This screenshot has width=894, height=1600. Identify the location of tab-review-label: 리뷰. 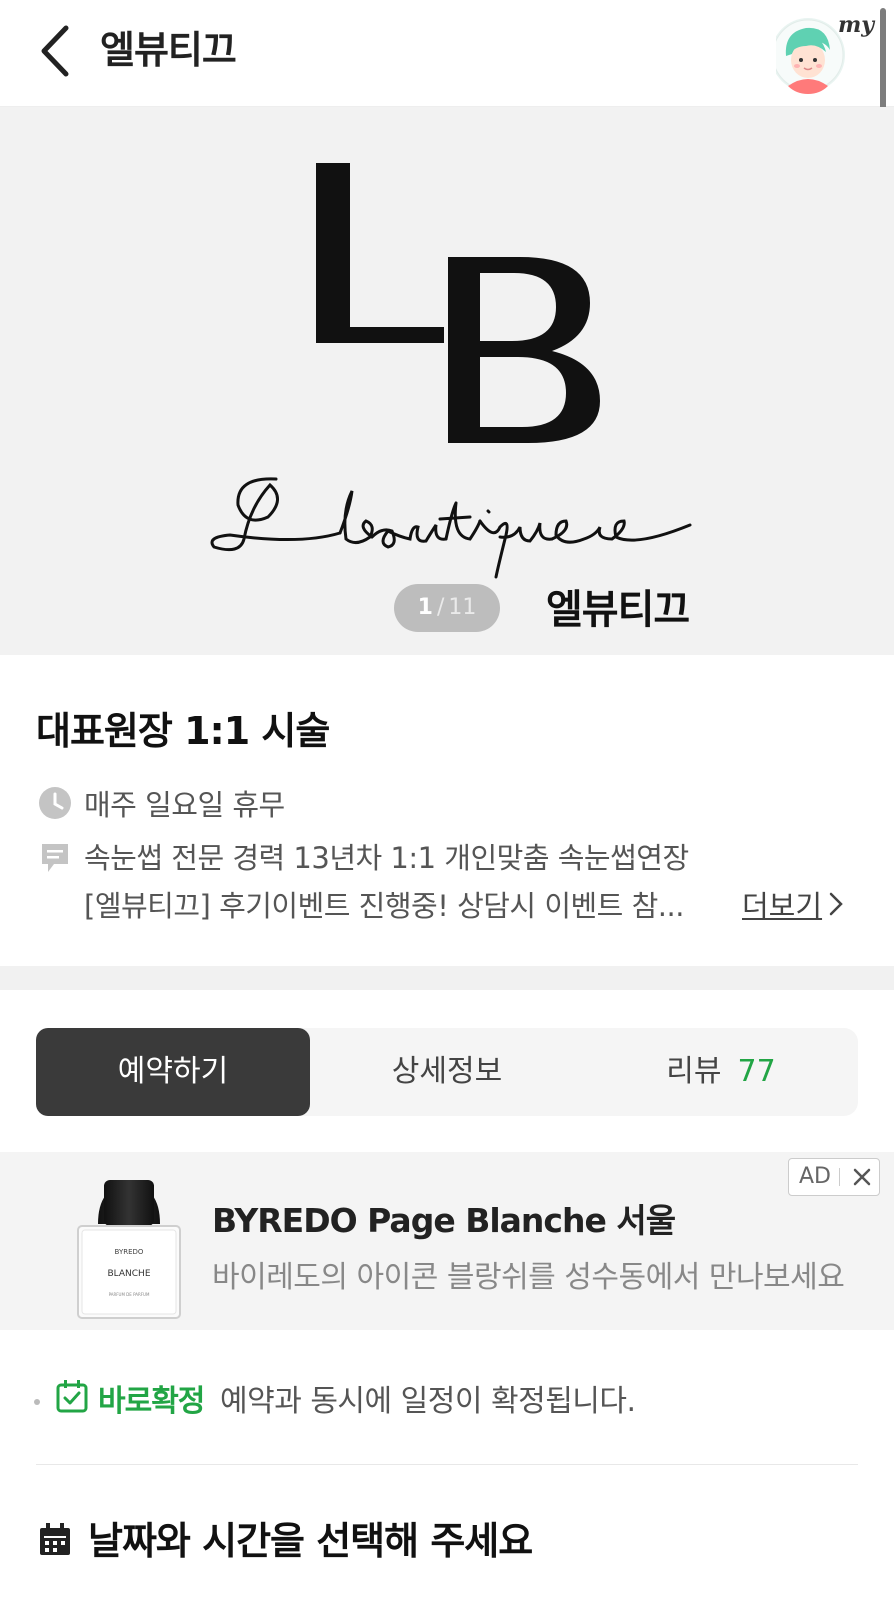
(694, 1071).